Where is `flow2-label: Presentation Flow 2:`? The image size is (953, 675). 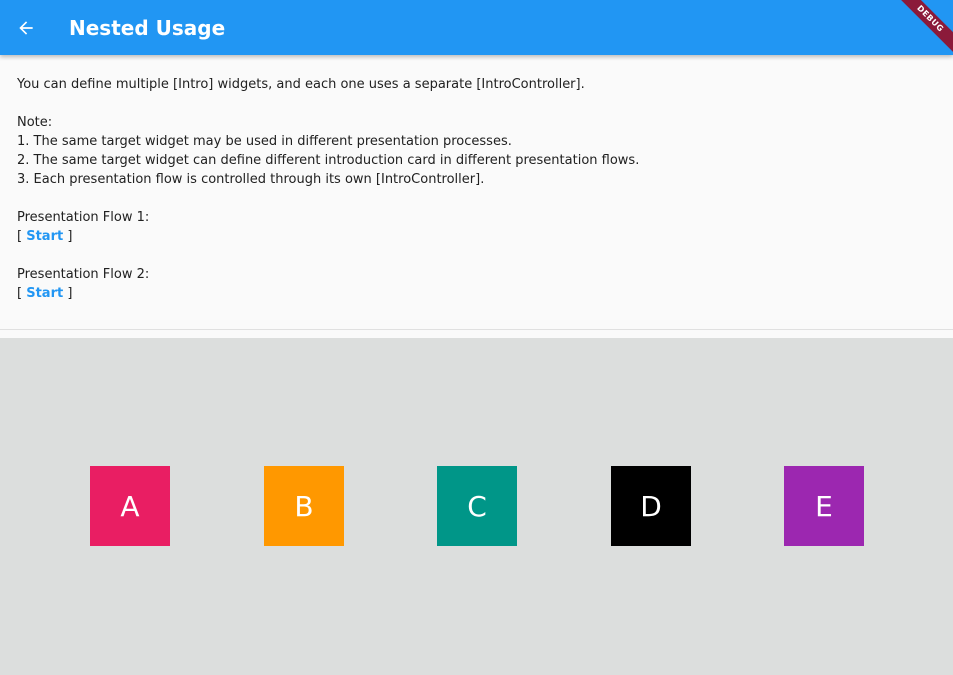 flow2-label: Presentation Flow 2: is located at coordinates (83, 274).